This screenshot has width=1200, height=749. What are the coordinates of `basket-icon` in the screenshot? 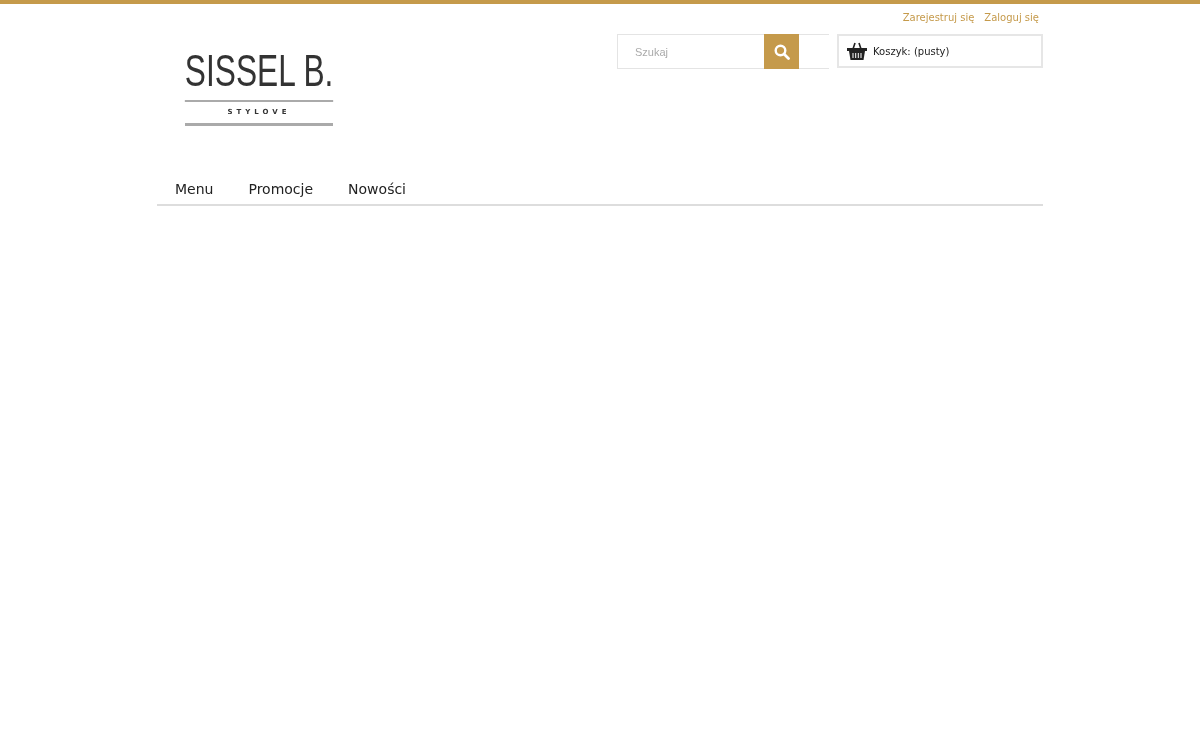 It's located at (857, 51).